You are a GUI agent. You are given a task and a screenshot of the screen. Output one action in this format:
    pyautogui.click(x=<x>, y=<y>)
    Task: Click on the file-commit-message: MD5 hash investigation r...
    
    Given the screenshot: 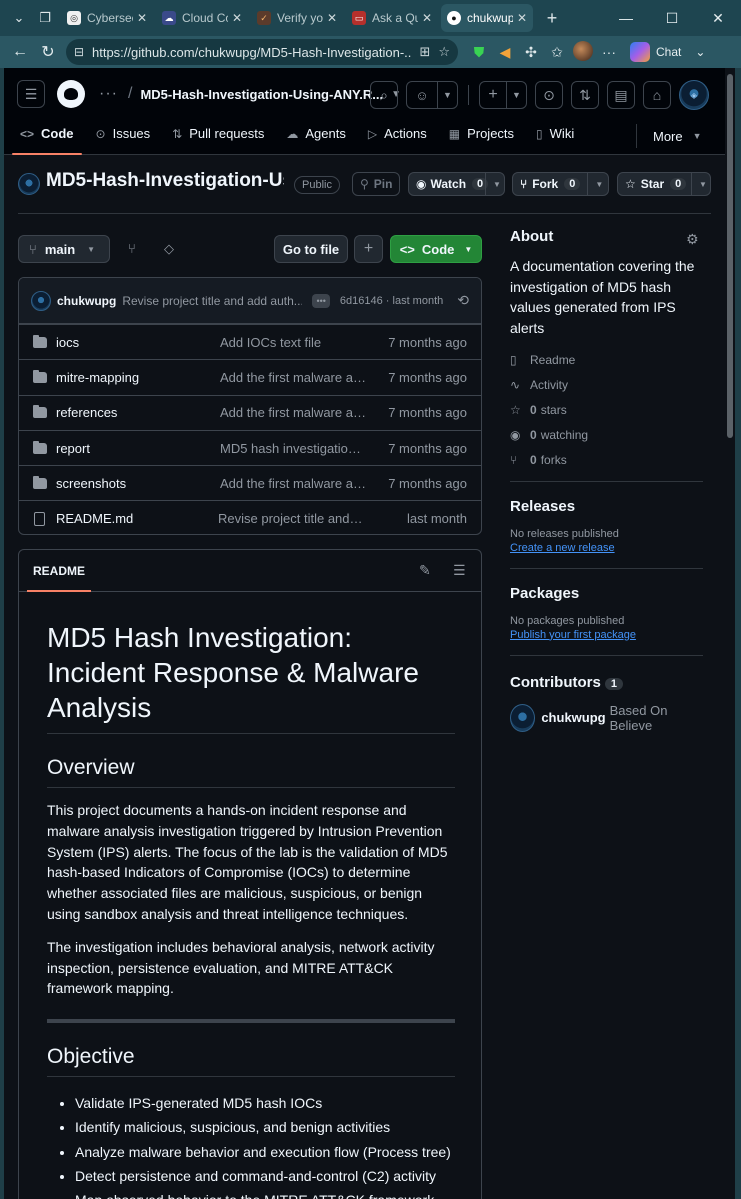 What is the action you would take?
    pyautogui.click(x=294, y=448)
    